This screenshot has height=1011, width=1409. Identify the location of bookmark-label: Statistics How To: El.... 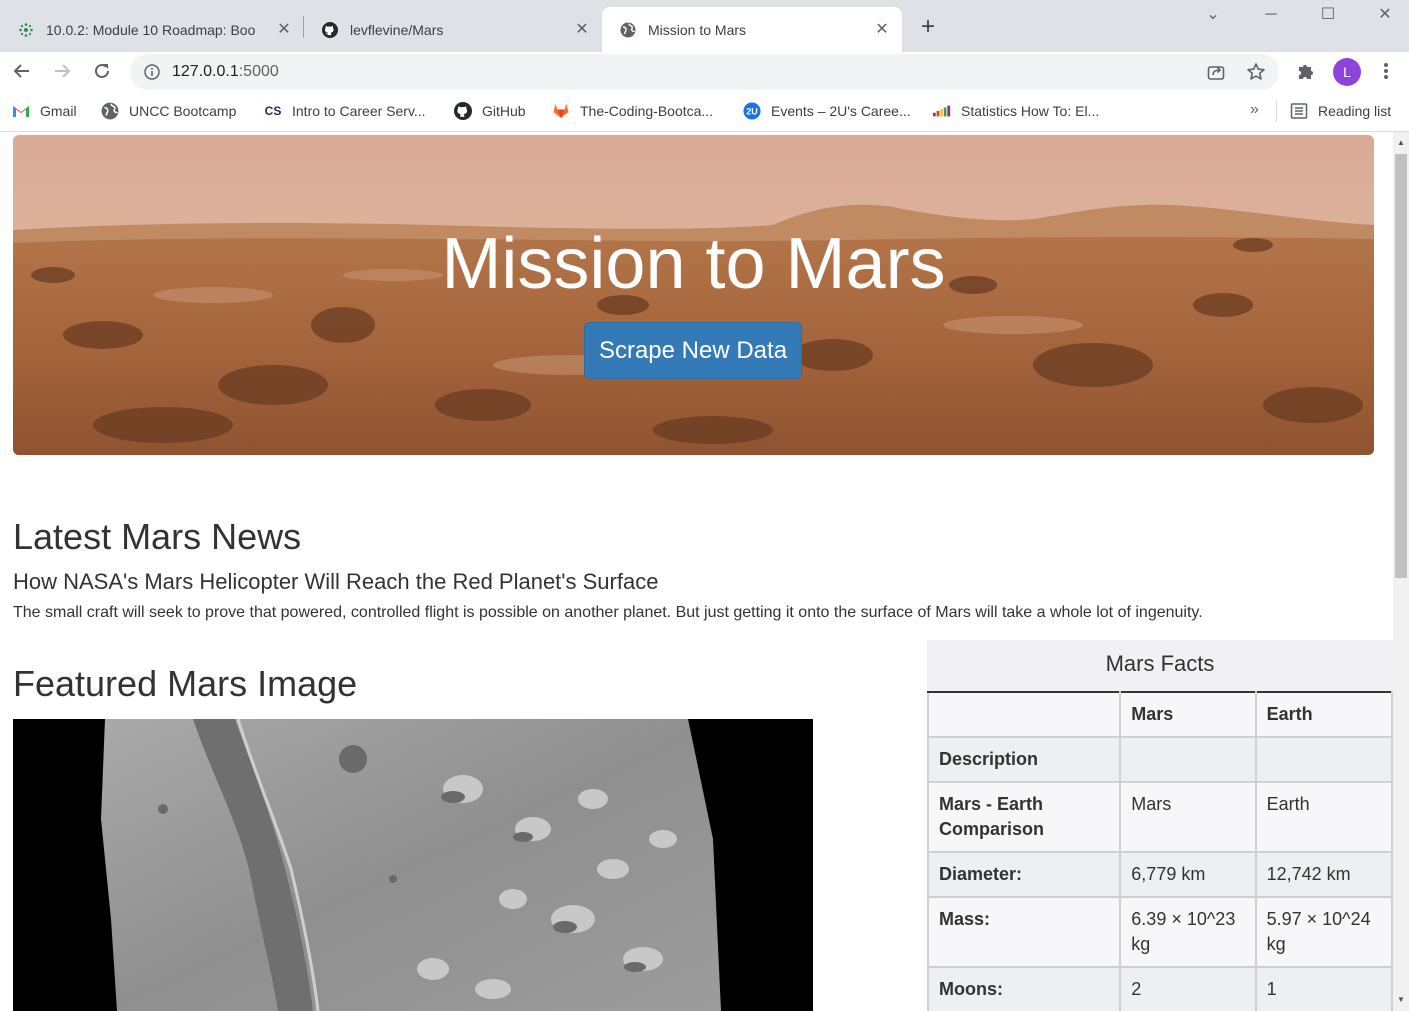
(1030, 111).